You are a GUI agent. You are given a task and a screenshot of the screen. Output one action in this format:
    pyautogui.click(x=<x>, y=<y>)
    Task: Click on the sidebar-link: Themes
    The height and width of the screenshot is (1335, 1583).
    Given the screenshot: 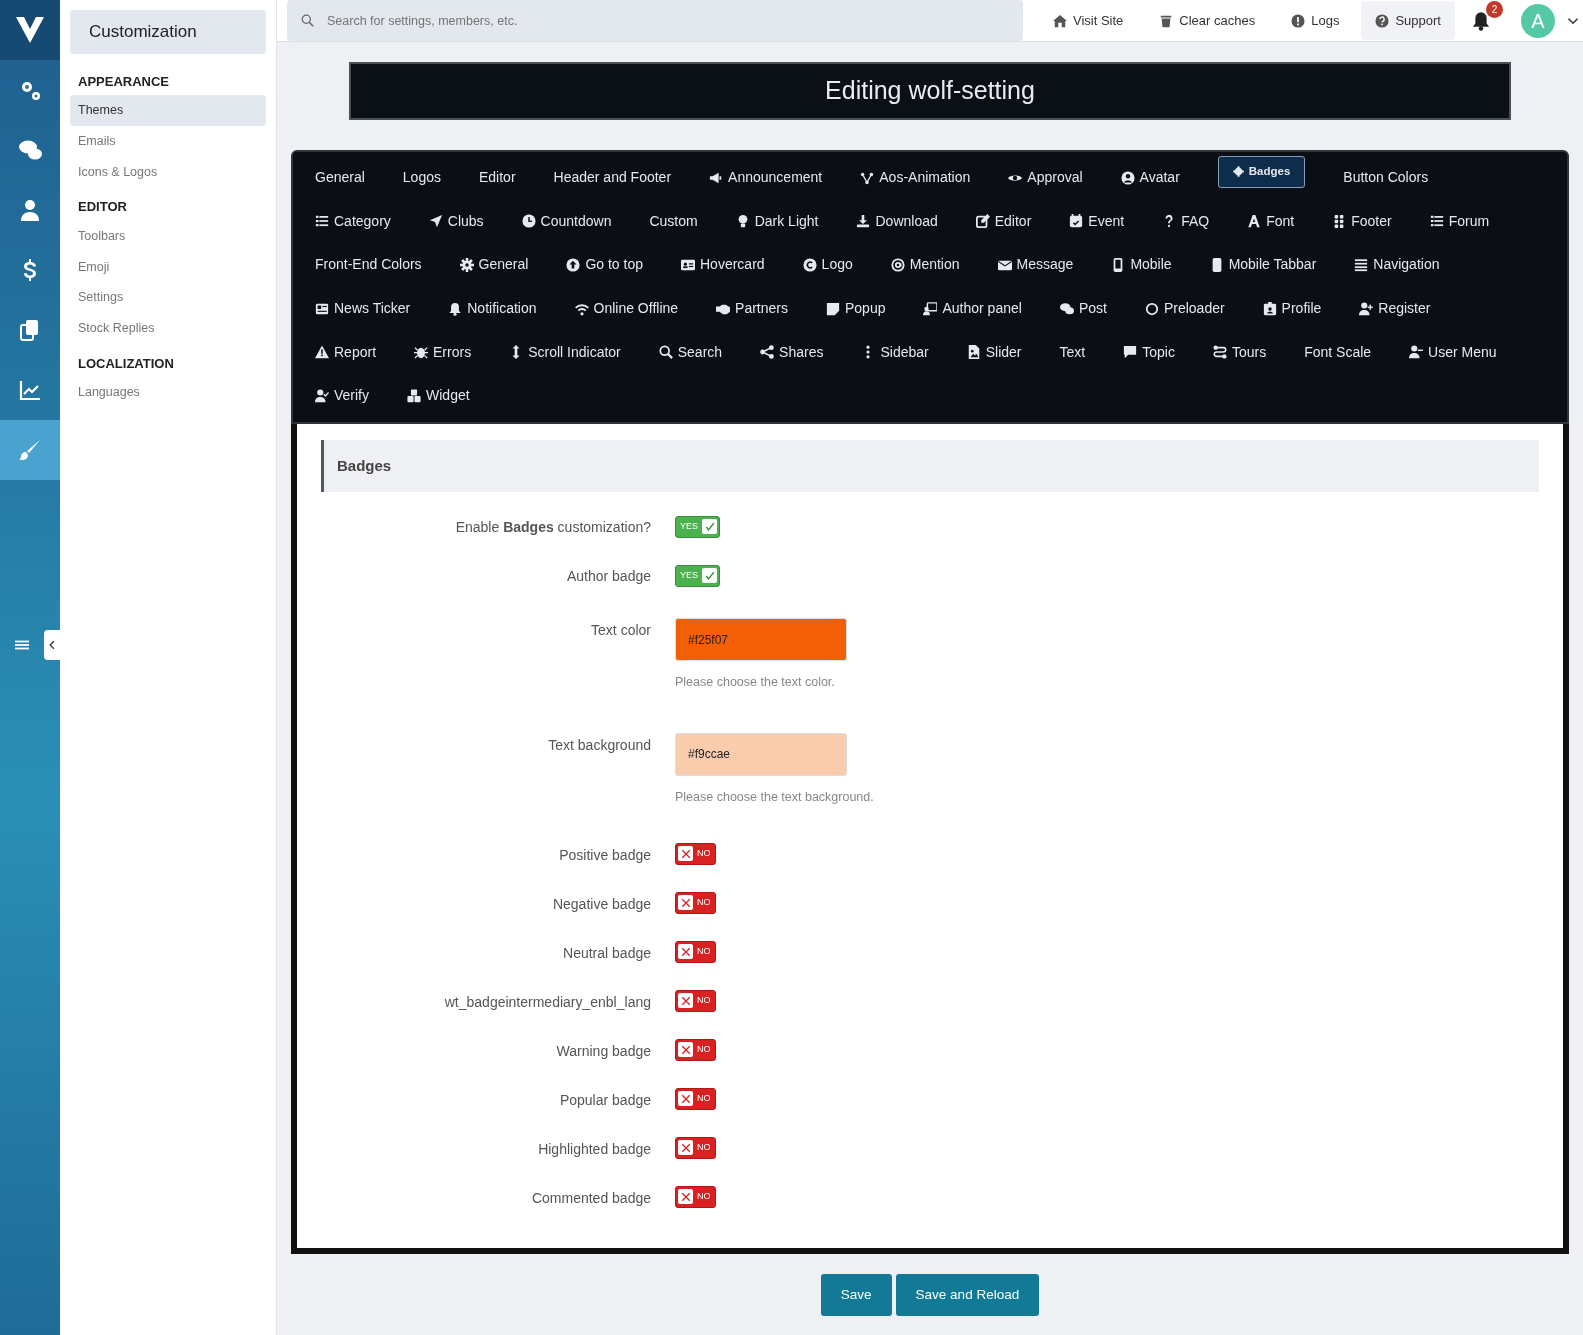 What is the action you would take?
    pyautogui.click(x=168, y=110)
    